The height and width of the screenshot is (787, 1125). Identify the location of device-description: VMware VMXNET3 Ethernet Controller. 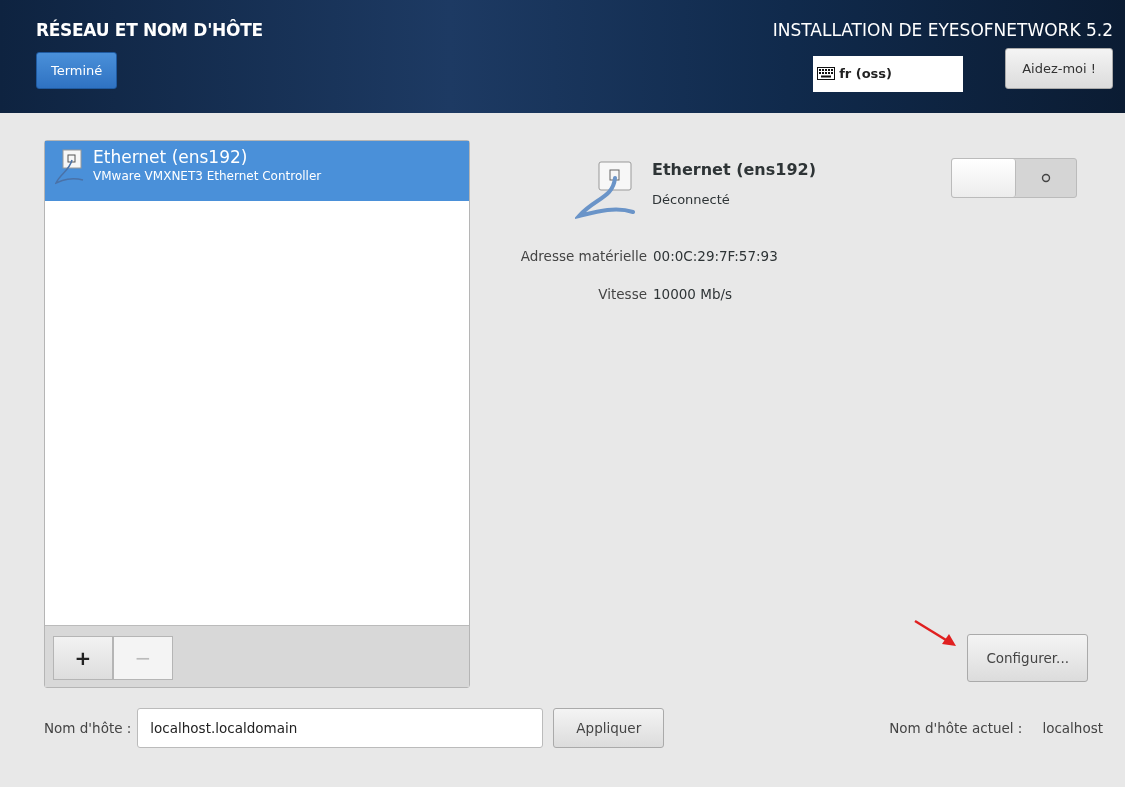
(207, 176).